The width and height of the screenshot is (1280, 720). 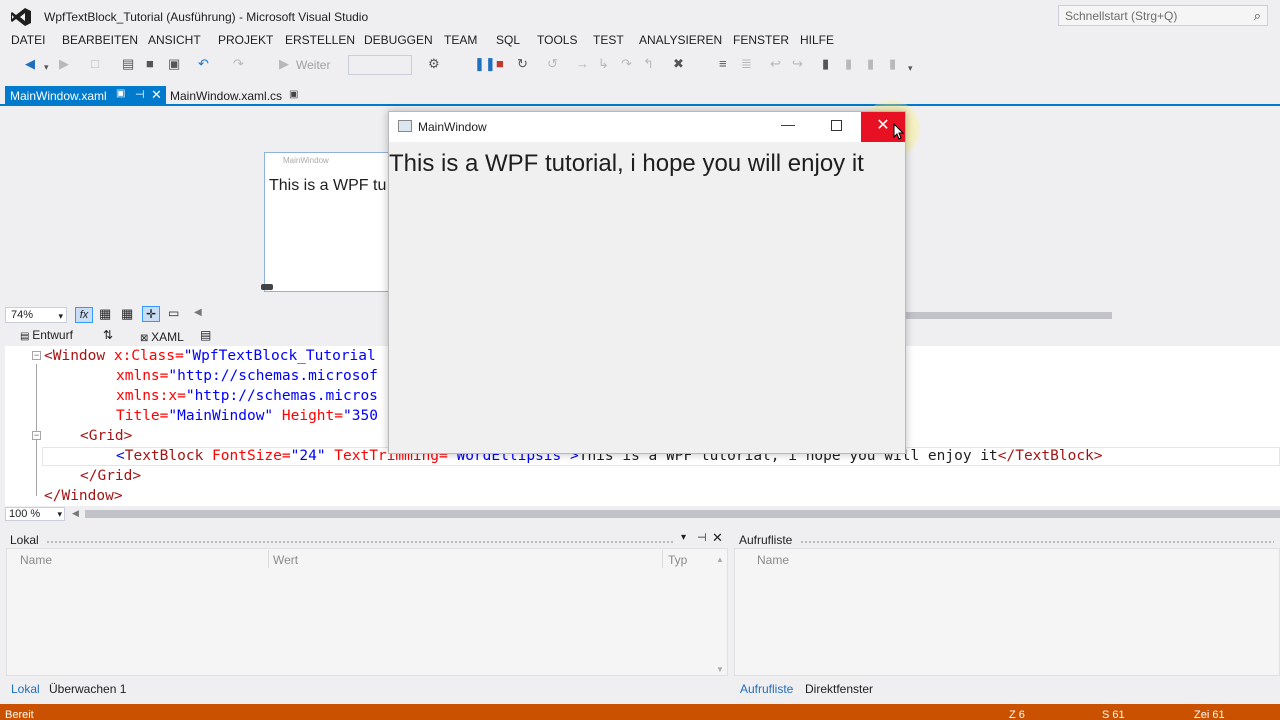 What do you see at coordinates (797, 64) in the screenshot?
I see `uncomment-icon: ↪` at bounding box center [797, 64].